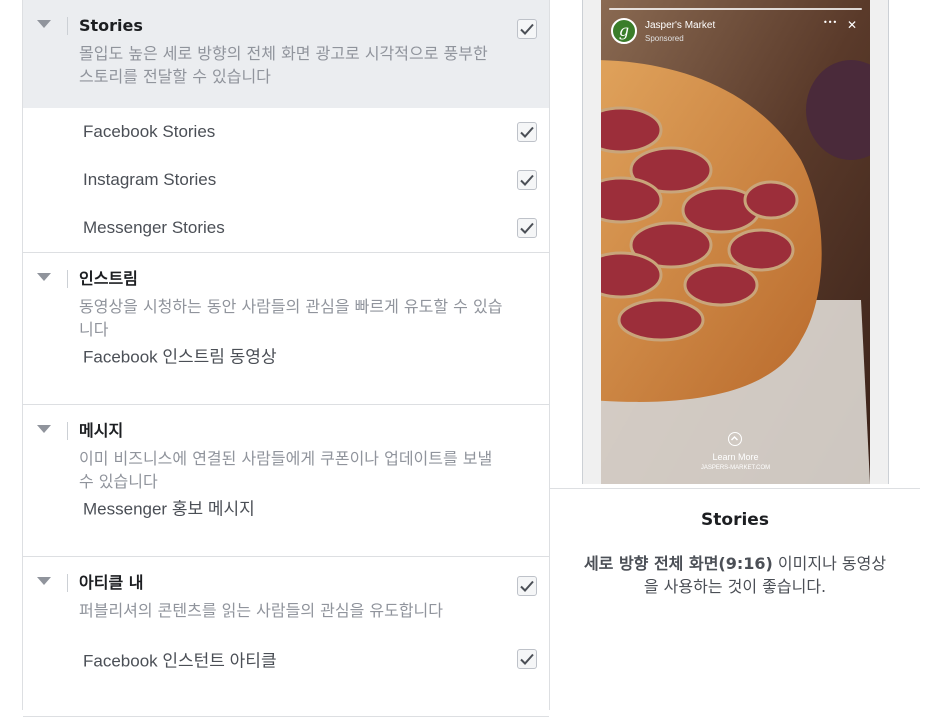 Image resolution: width=929 pixels, height=717 pixels. What do you see at coordinates (735, 468) in the screenshot?
I see `cta-url: JASPERS-MARKET.COM` at bounding box center [735, 468].